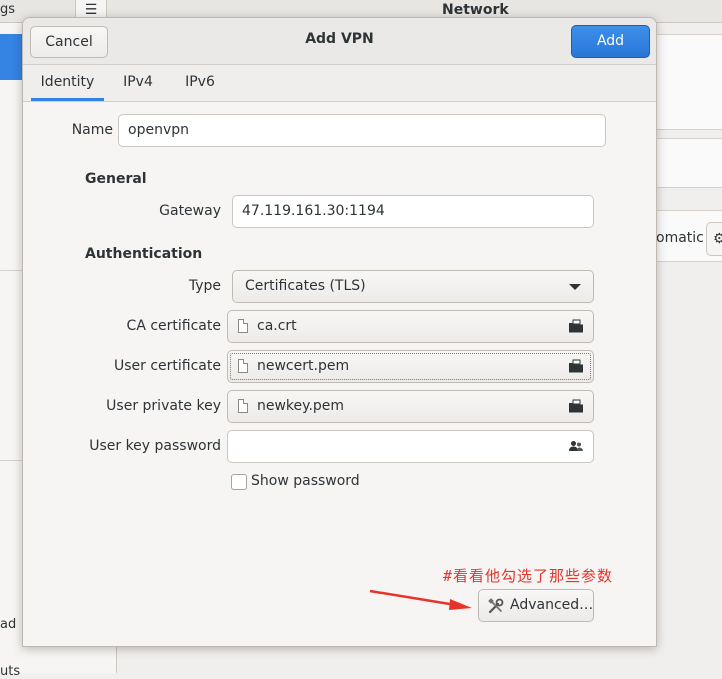 The height and width of the screenshot is (679, 722). I want to click on type-dropdown-value: Certificates (TLS), so click(305, 286).